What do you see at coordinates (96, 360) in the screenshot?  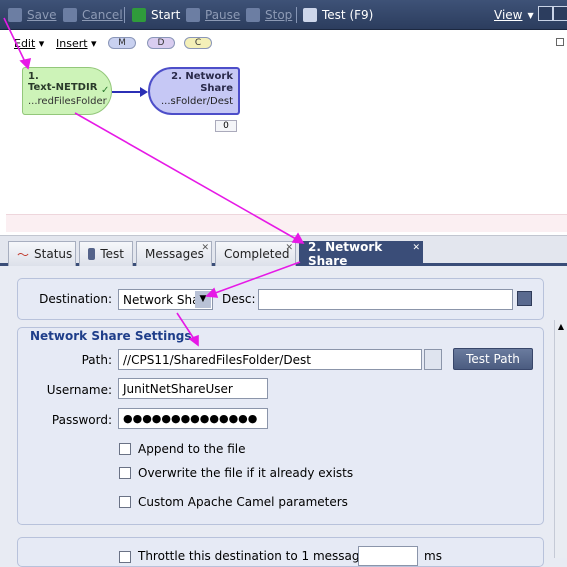 I see `path-label: Path:` at bounding box center [96, 360].